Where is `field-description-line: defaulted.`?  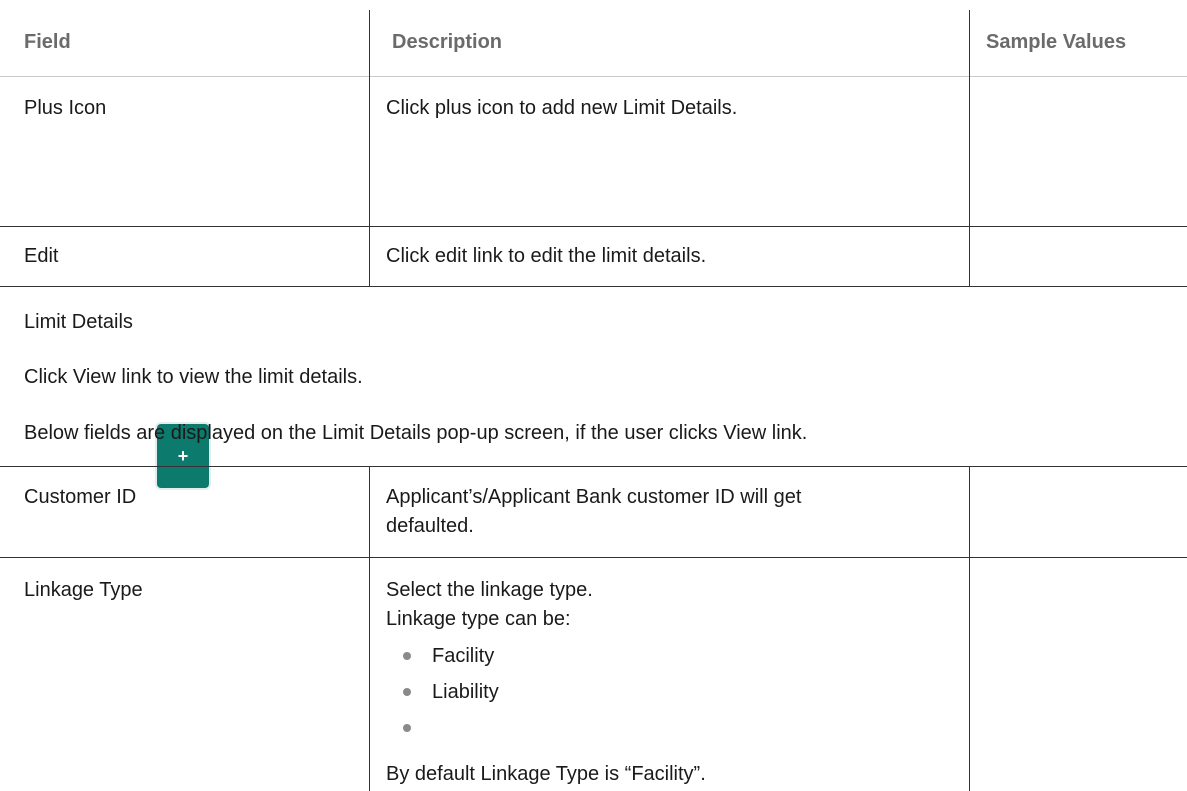
field-description-line: defaulted. is located at coordinates (430, 526).